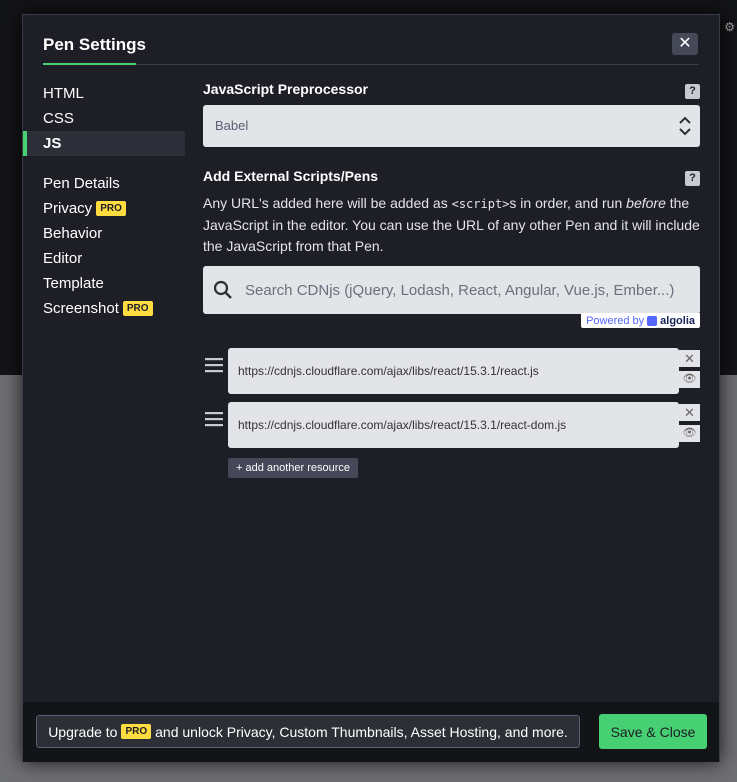 This screenshot has width=737, height=782. I want to click on sidebar-item-label: Pen Details, so click(81, 183).